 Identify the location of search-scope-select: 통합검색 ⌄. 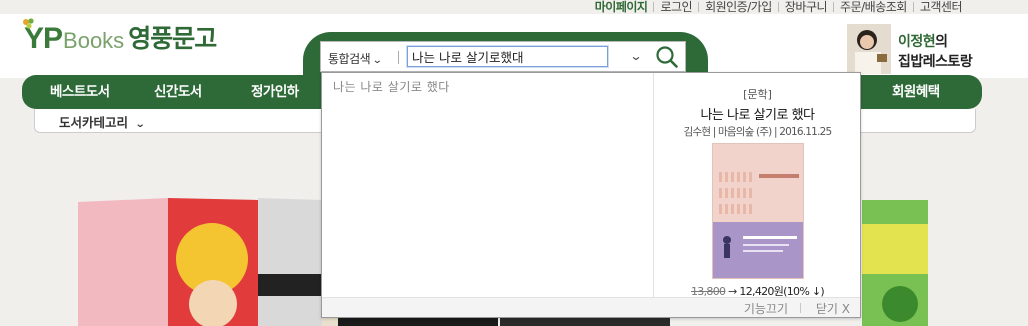
(355, 58).